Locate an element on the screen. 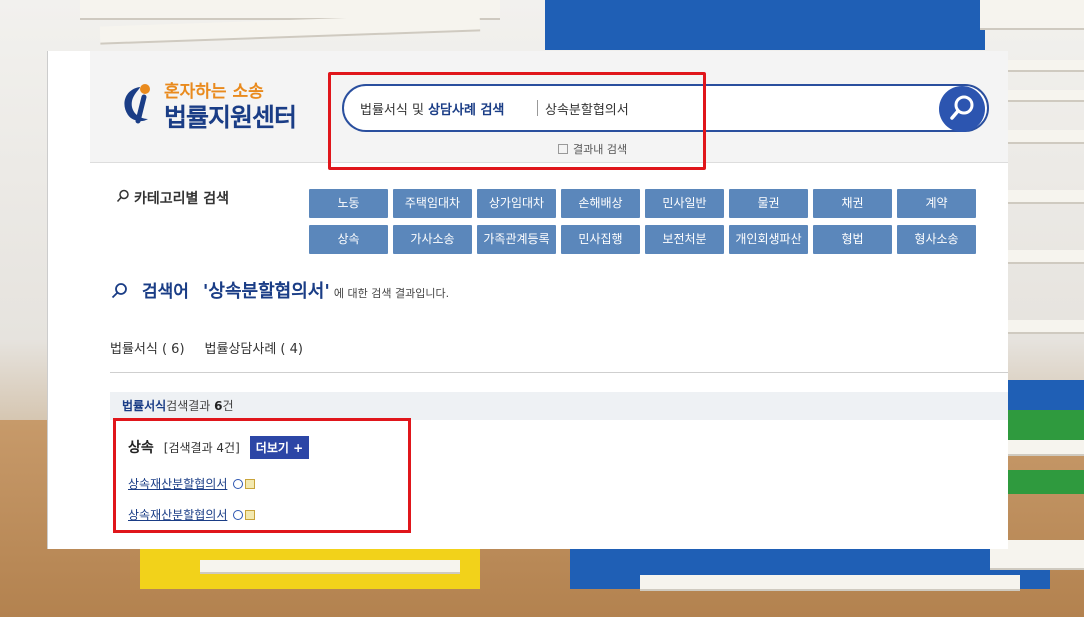 This screenshot has height=617, width=1084. category-button: 형사소송 is located at coordinates (936, 239).